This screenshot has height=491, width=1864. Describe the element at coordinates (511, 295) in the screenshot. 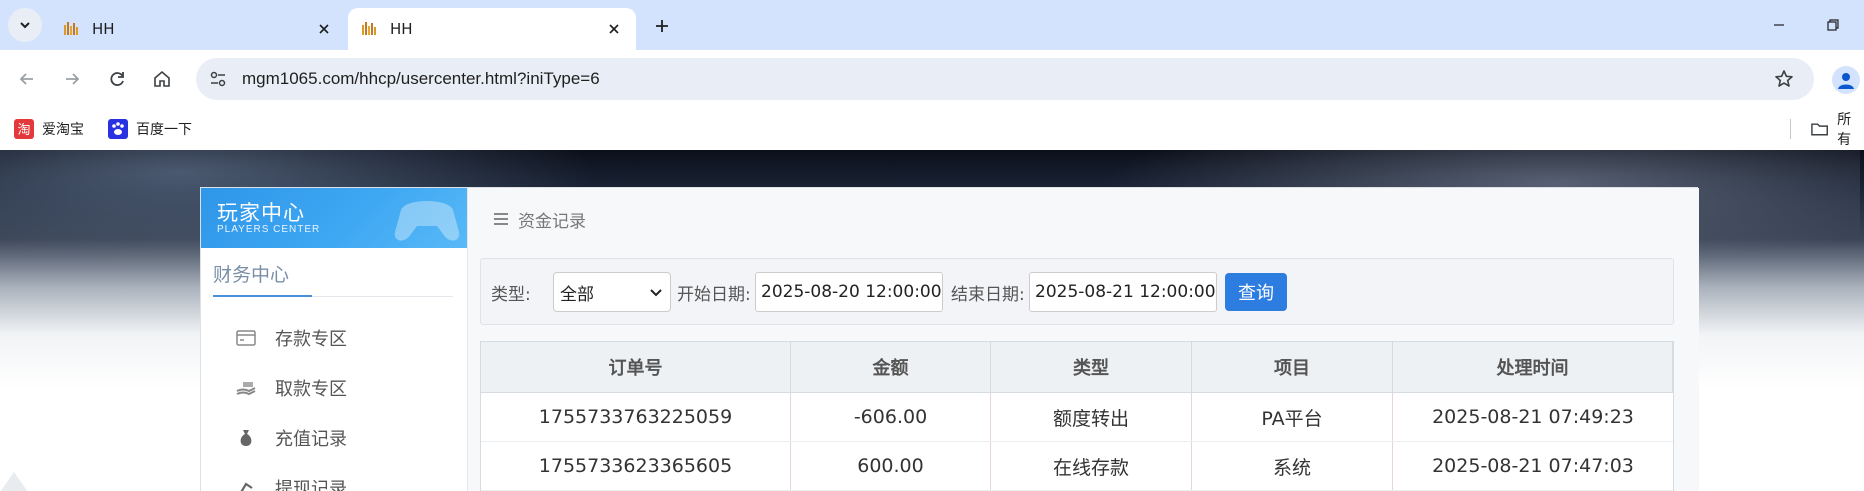

I see `type-label: 类型:` at that location.